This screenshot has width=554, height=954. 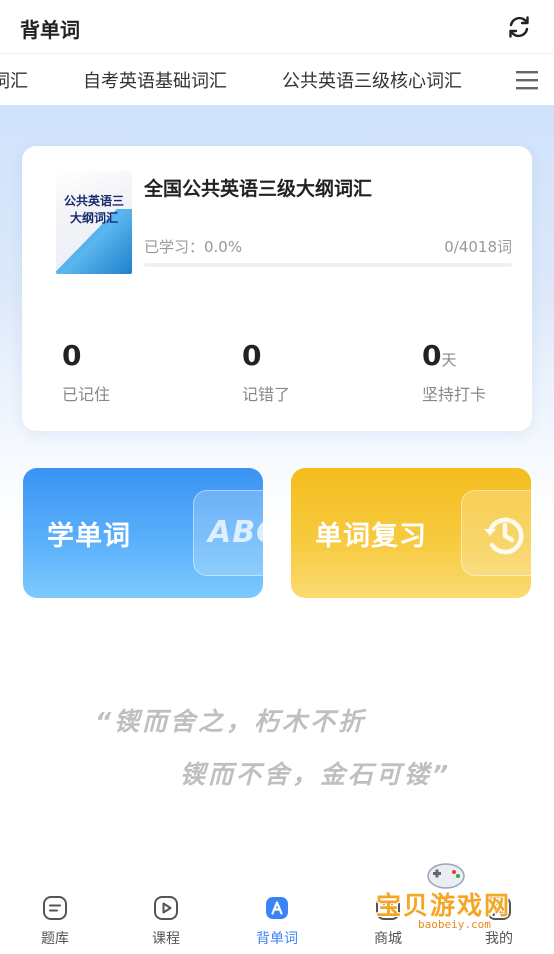 I want to click on abc-badge: ABC, so click(x=228, y=533).